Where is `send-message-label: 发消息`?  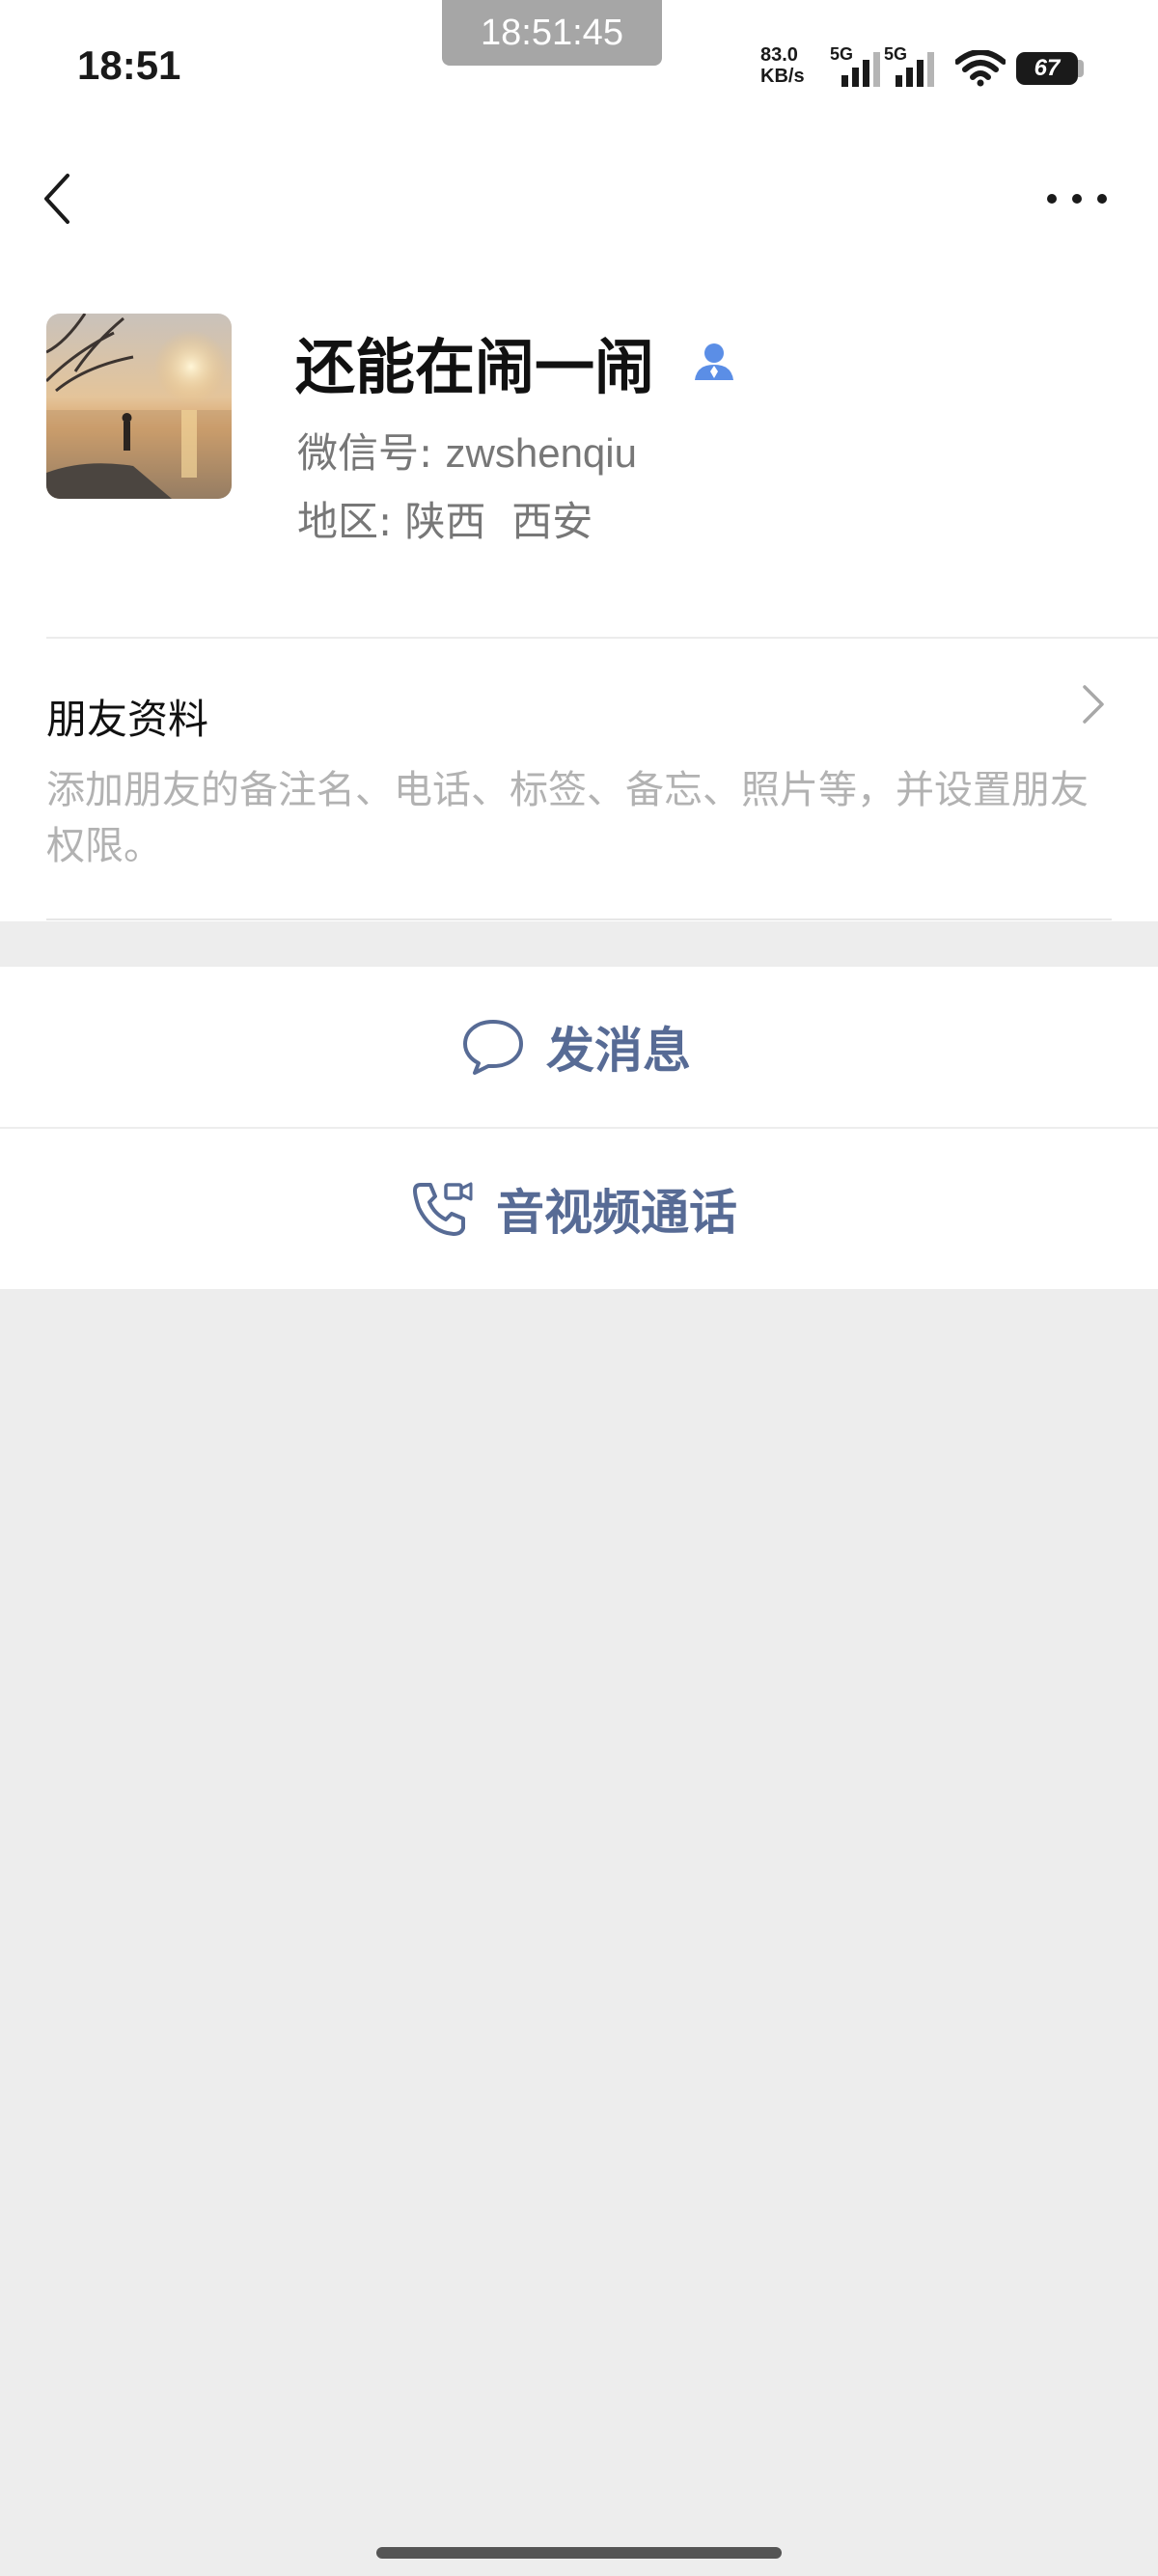 send-message-label: 发消息 is located at coordinates (618, 1051).